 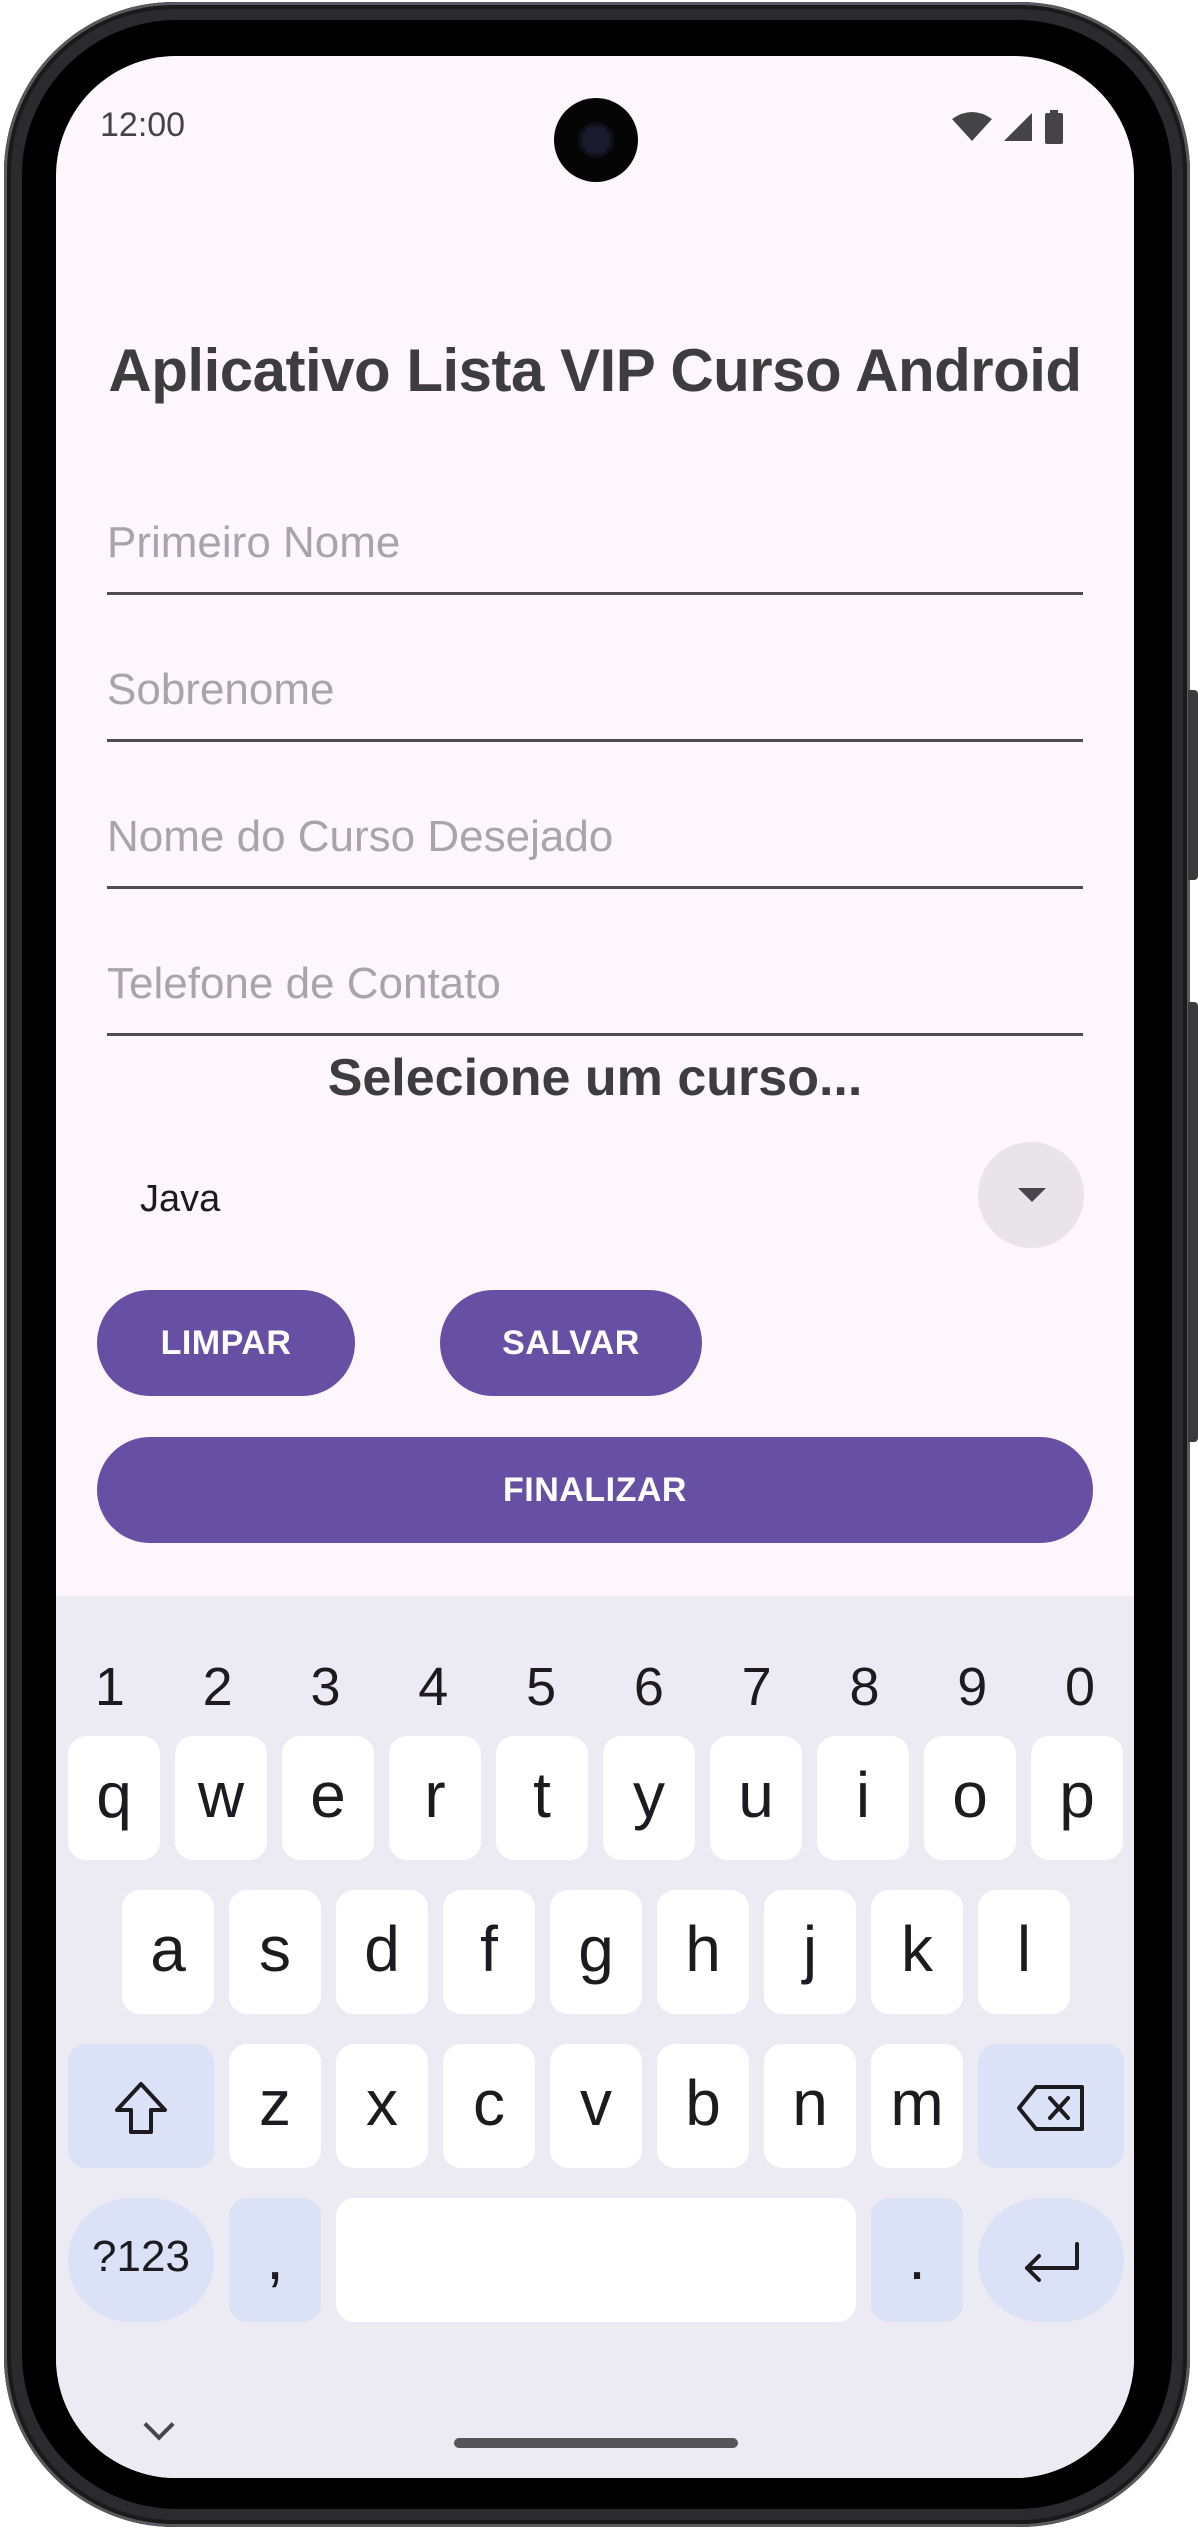 What do you see at coordinates (756, 1798) in the screenshot?
I see `key-u: u` at bounding box center [756, 1798].